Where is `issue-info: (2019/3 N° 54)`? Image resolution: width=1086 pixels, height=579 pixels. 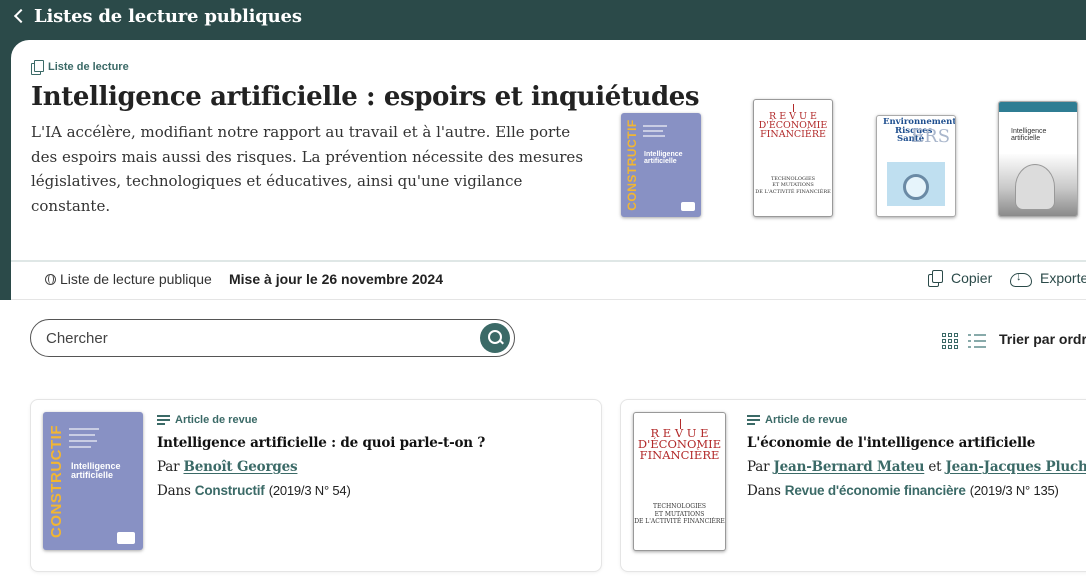
issue-info: (2019/3 N° 54) is located at coordinates (309, 490).